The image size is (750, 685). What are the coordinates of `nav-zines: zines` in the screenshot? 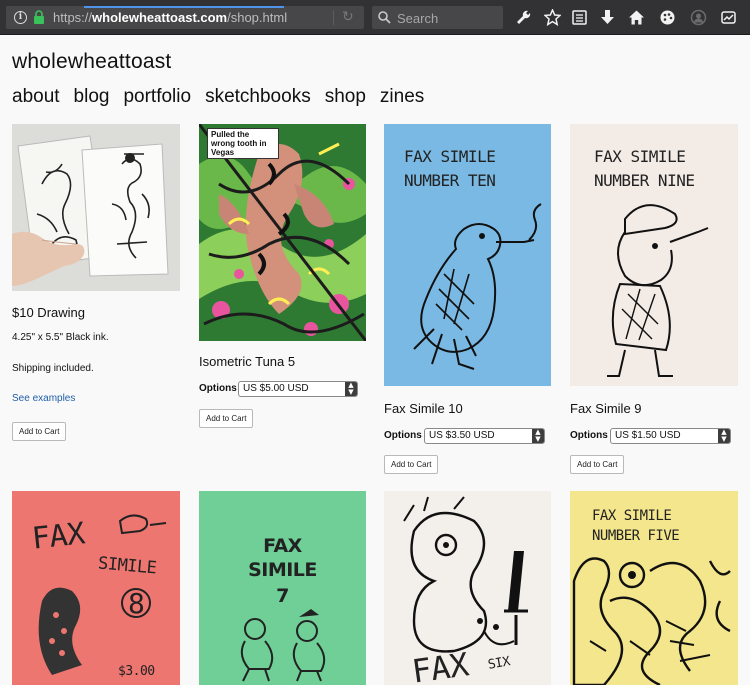 It's located at (402, 97).